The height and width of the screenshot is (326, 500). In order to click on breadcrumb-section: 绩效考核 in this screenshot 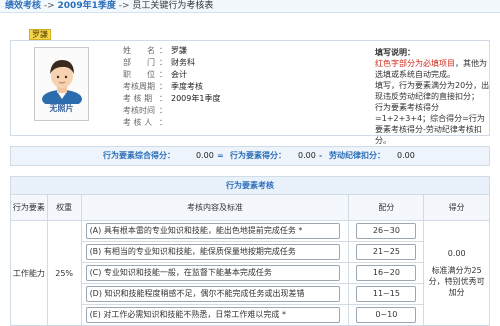, I will do `click(23, 6)`.